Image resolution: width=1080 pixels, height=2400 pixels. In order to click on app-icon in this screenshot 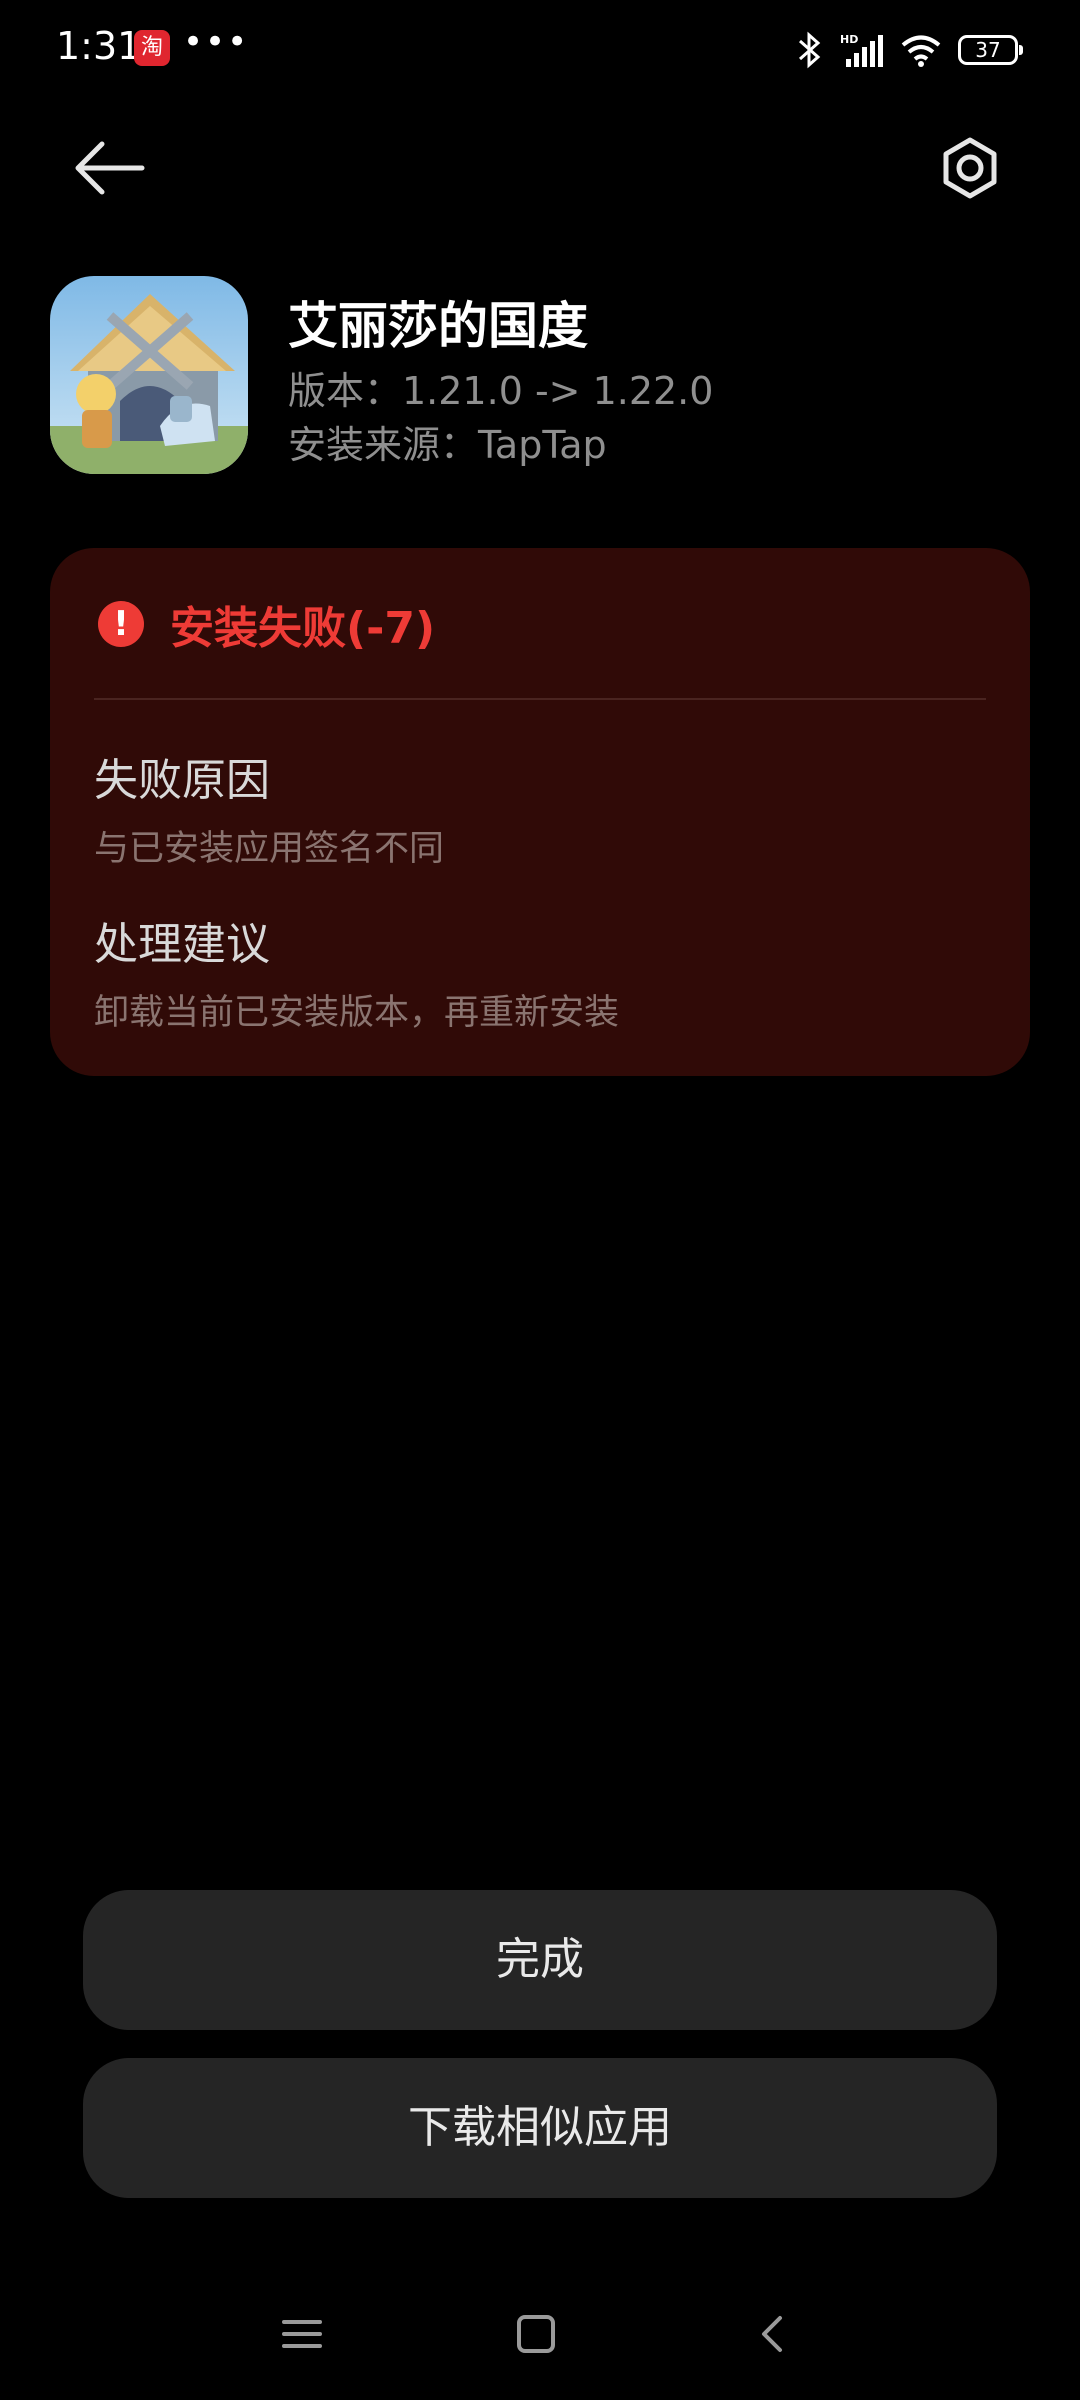, I will do `click(149, 375)`.